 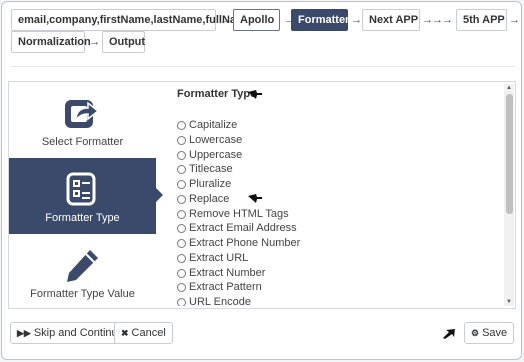 I want to click on pipeline-node-normalization: Normalization, so click(x=51, y=42).